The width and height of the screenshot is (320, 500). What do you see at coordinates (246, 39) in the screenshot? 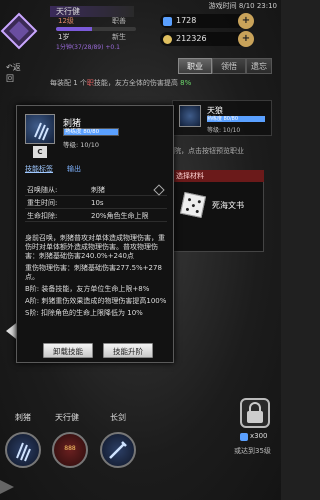
I see `add-coin-button: +` at bounding box center [246, 39].